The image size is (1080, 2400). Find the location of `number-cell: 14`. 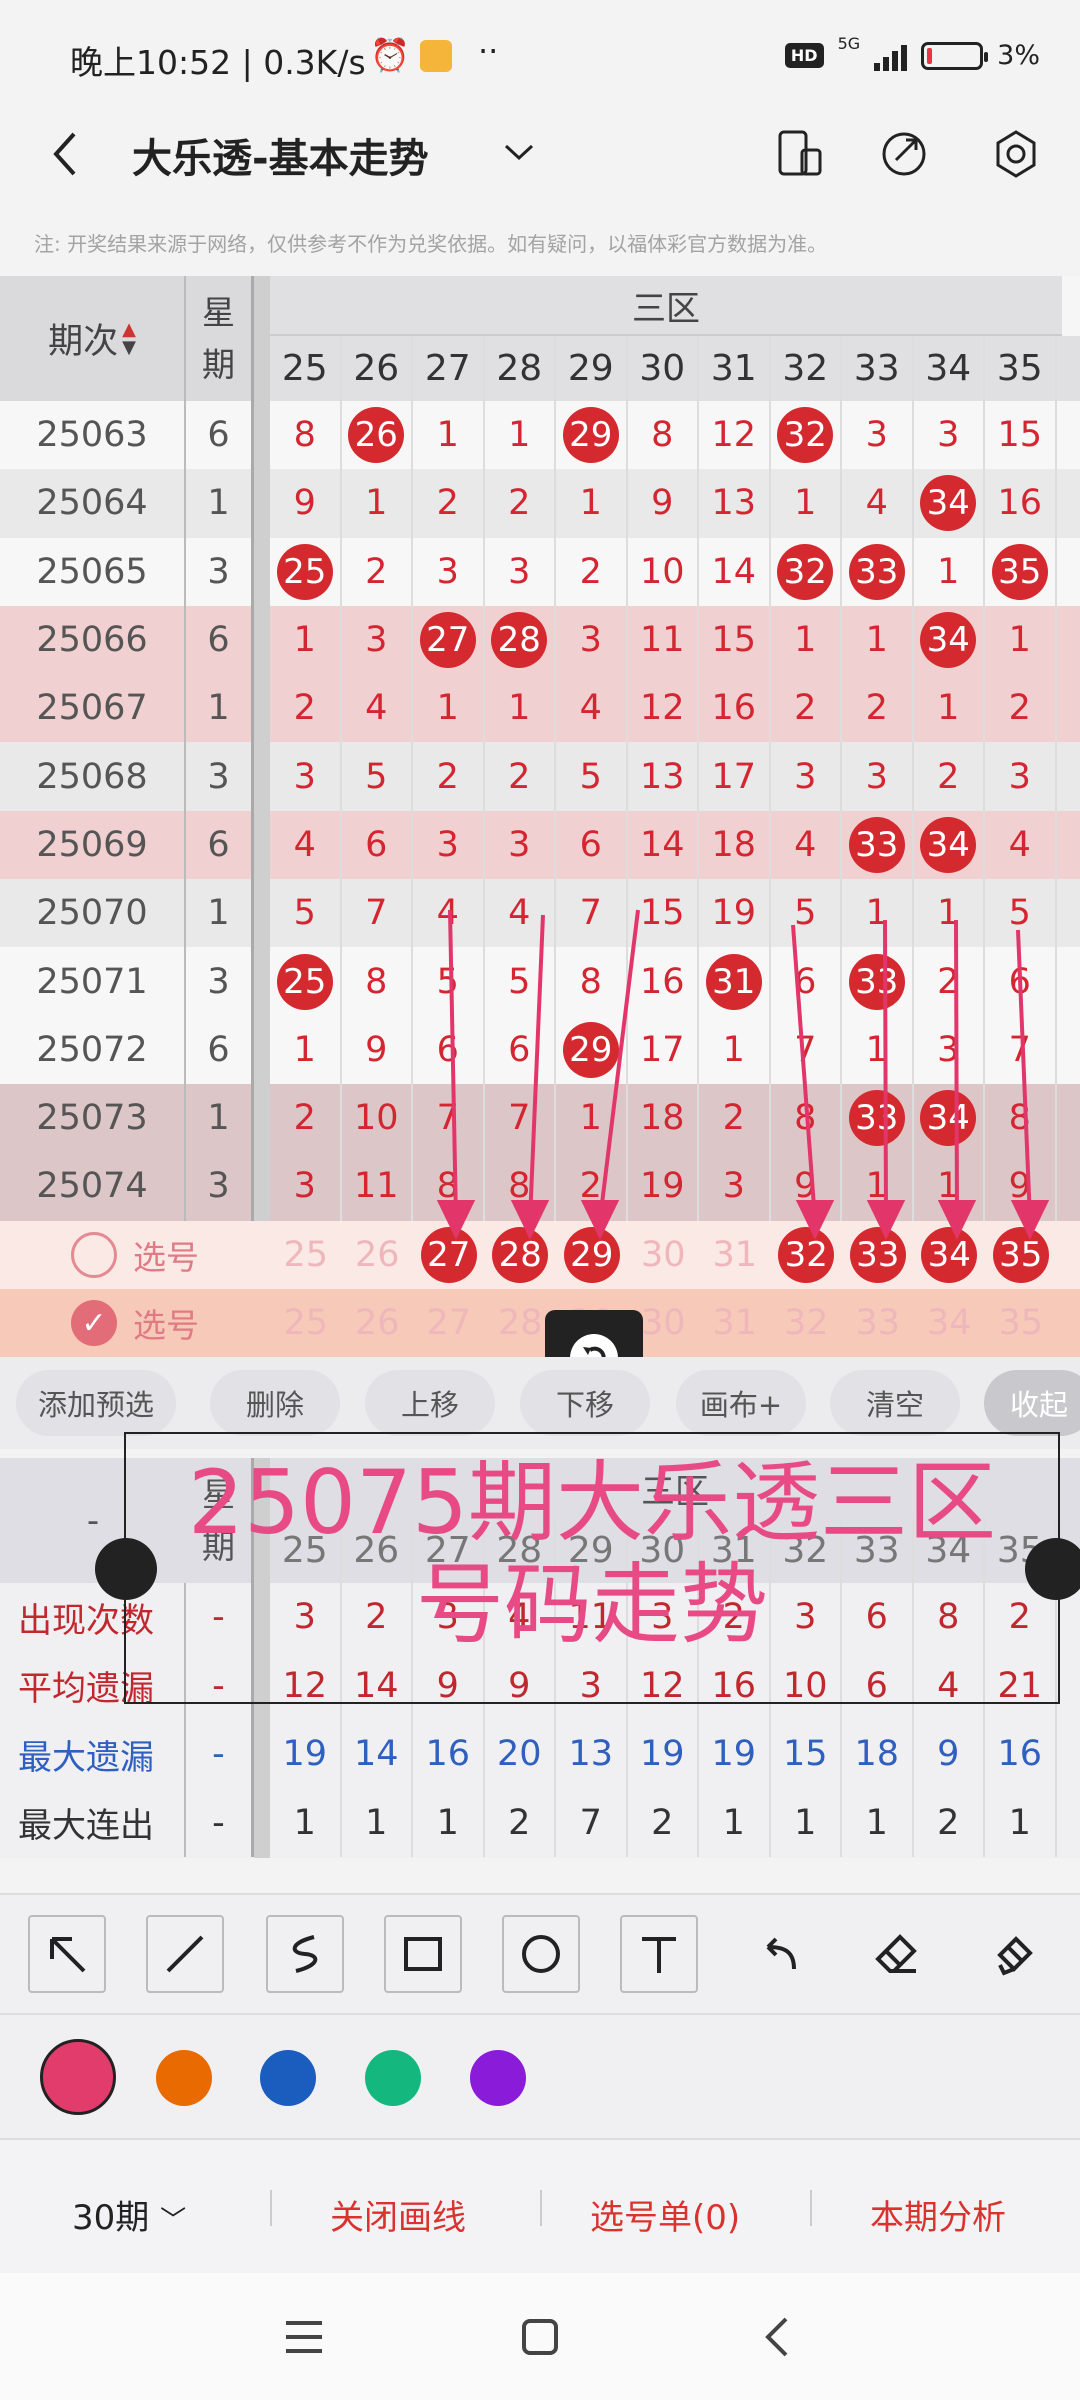

number-cell: 14 is located at coordinates (735, 571).